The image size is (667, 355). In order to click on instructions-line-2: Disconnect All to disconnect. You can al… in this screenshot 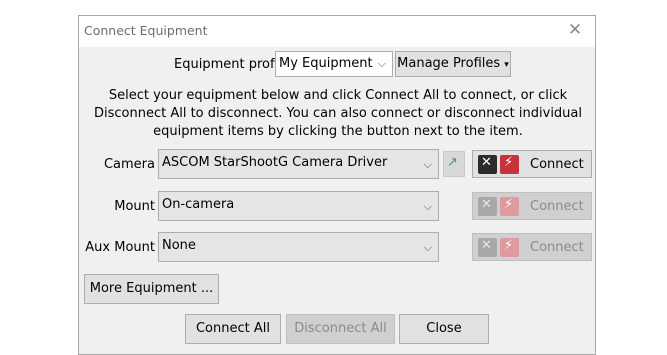, I will do `click(338, 113)`.